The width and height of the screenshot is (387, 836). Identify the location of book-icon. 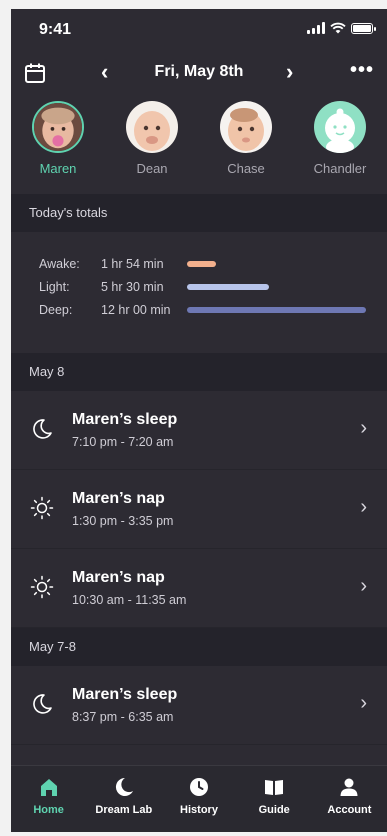
(274, 787).